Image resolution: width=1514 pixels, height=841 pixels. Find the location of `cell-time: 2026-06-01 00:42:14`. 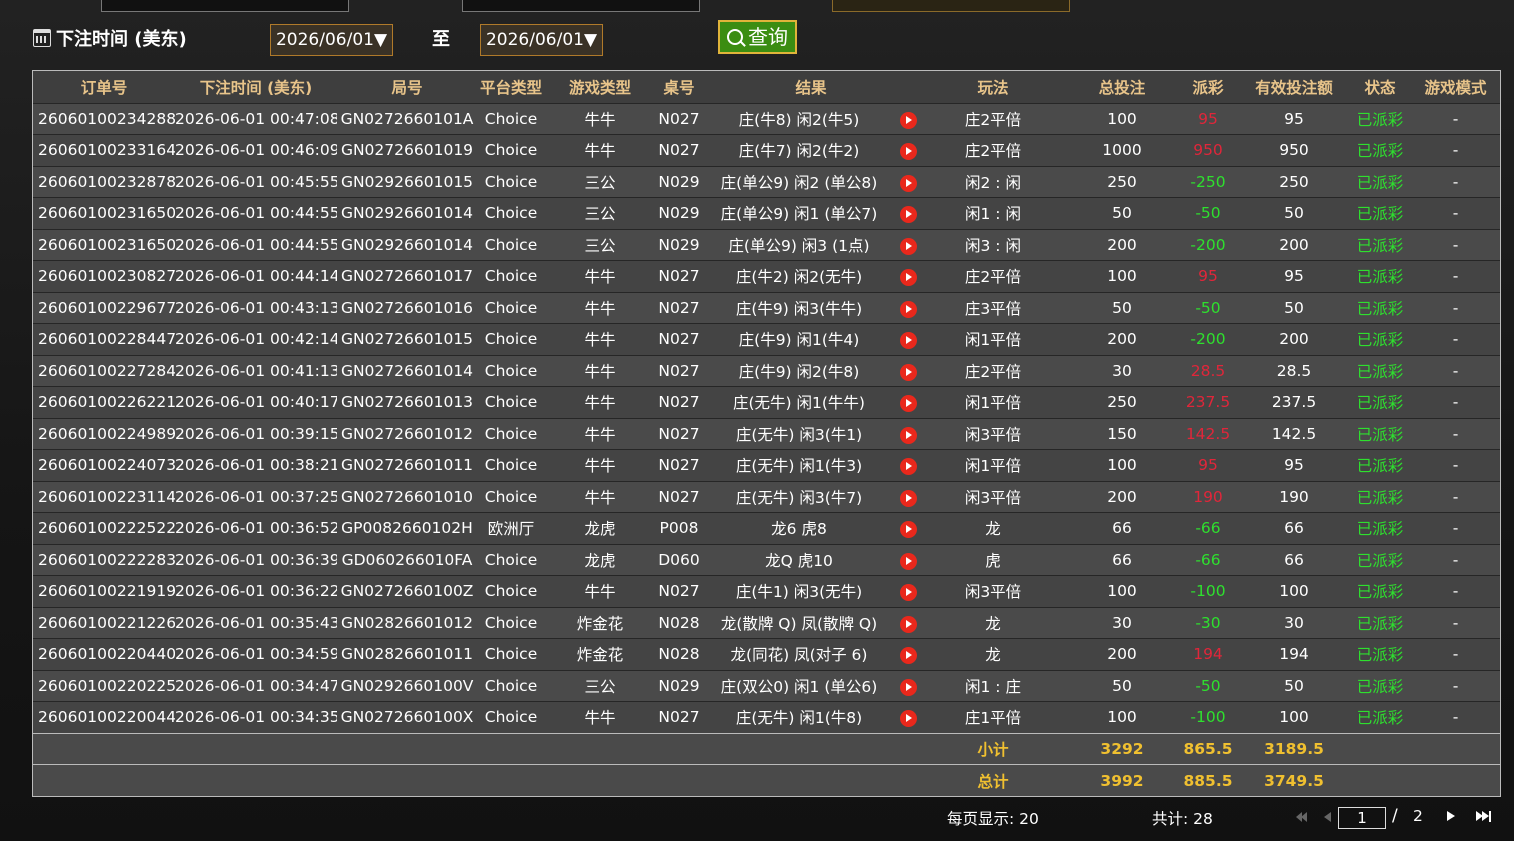

cell-time: 2026-06-01 00:42:14 is located at coordinates (256, 339).